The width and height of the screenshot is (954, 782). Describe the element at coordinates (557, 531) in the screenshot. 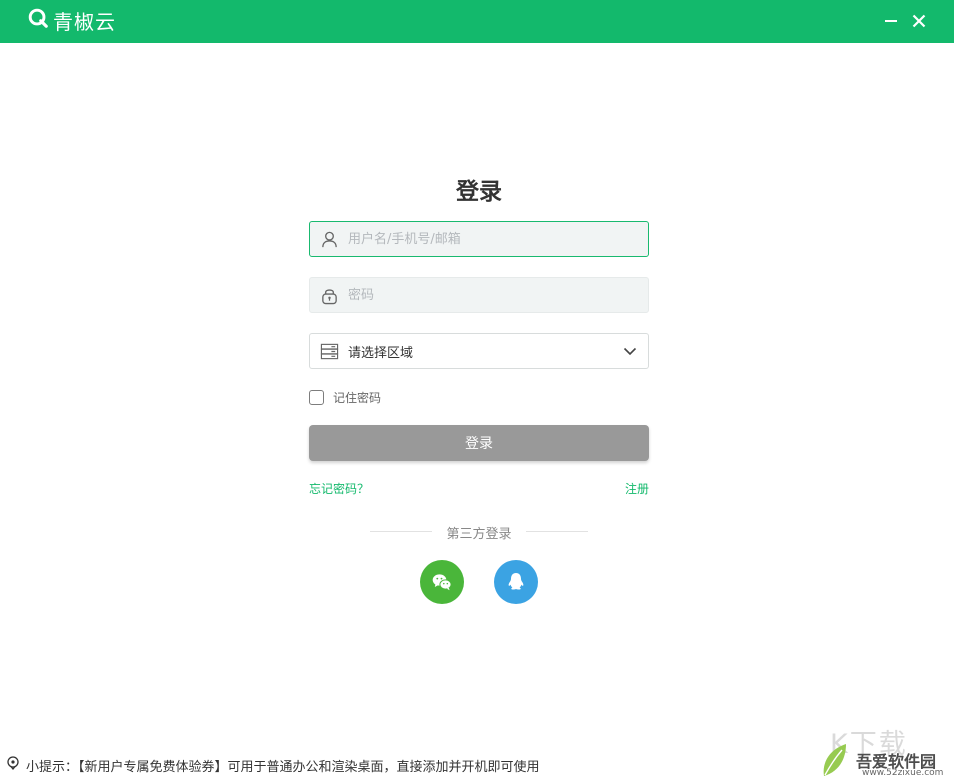

I see `divider-right` at that location.